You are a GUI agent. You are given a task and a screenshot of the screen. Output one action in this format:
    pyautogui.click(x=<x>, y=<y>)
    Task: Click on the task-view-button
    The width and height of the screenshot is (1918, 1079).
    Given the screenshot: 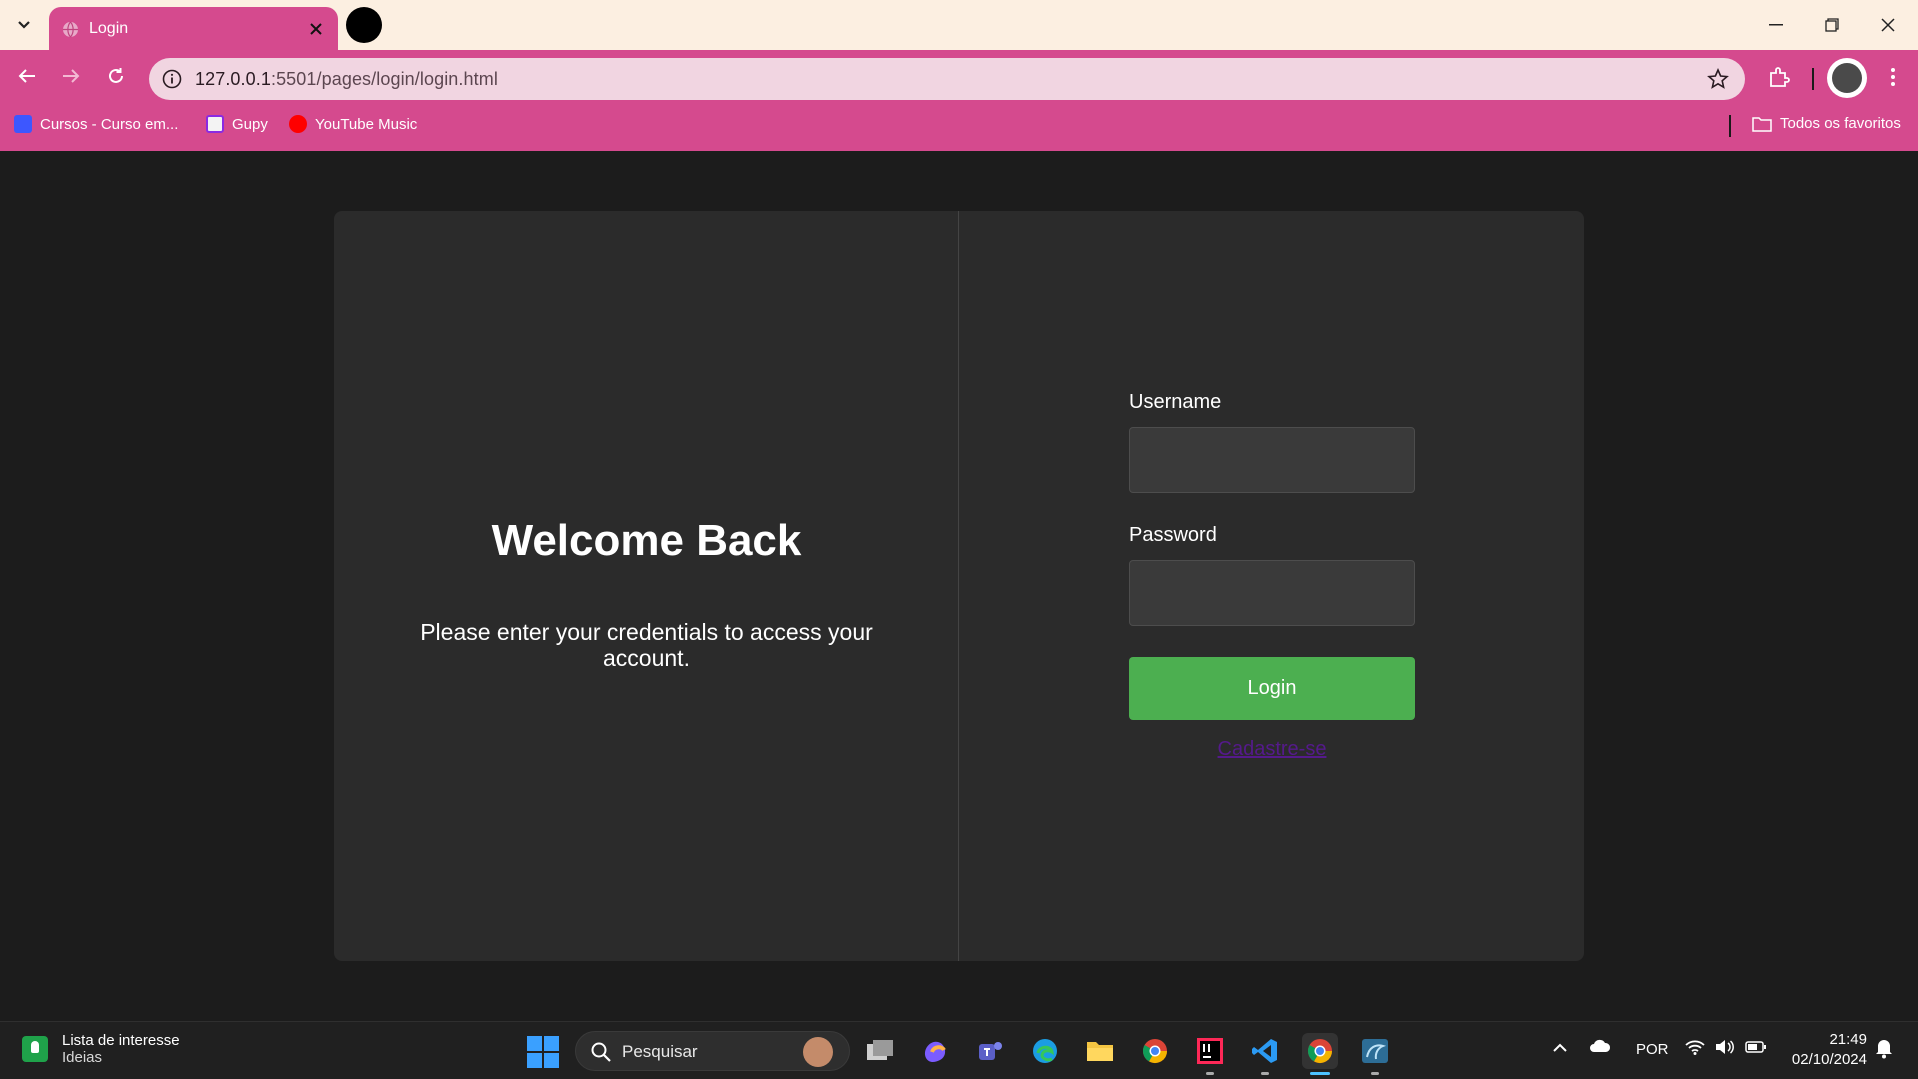 What is the action you would take?
    pyautogui.click(x=880, y=1051)
    